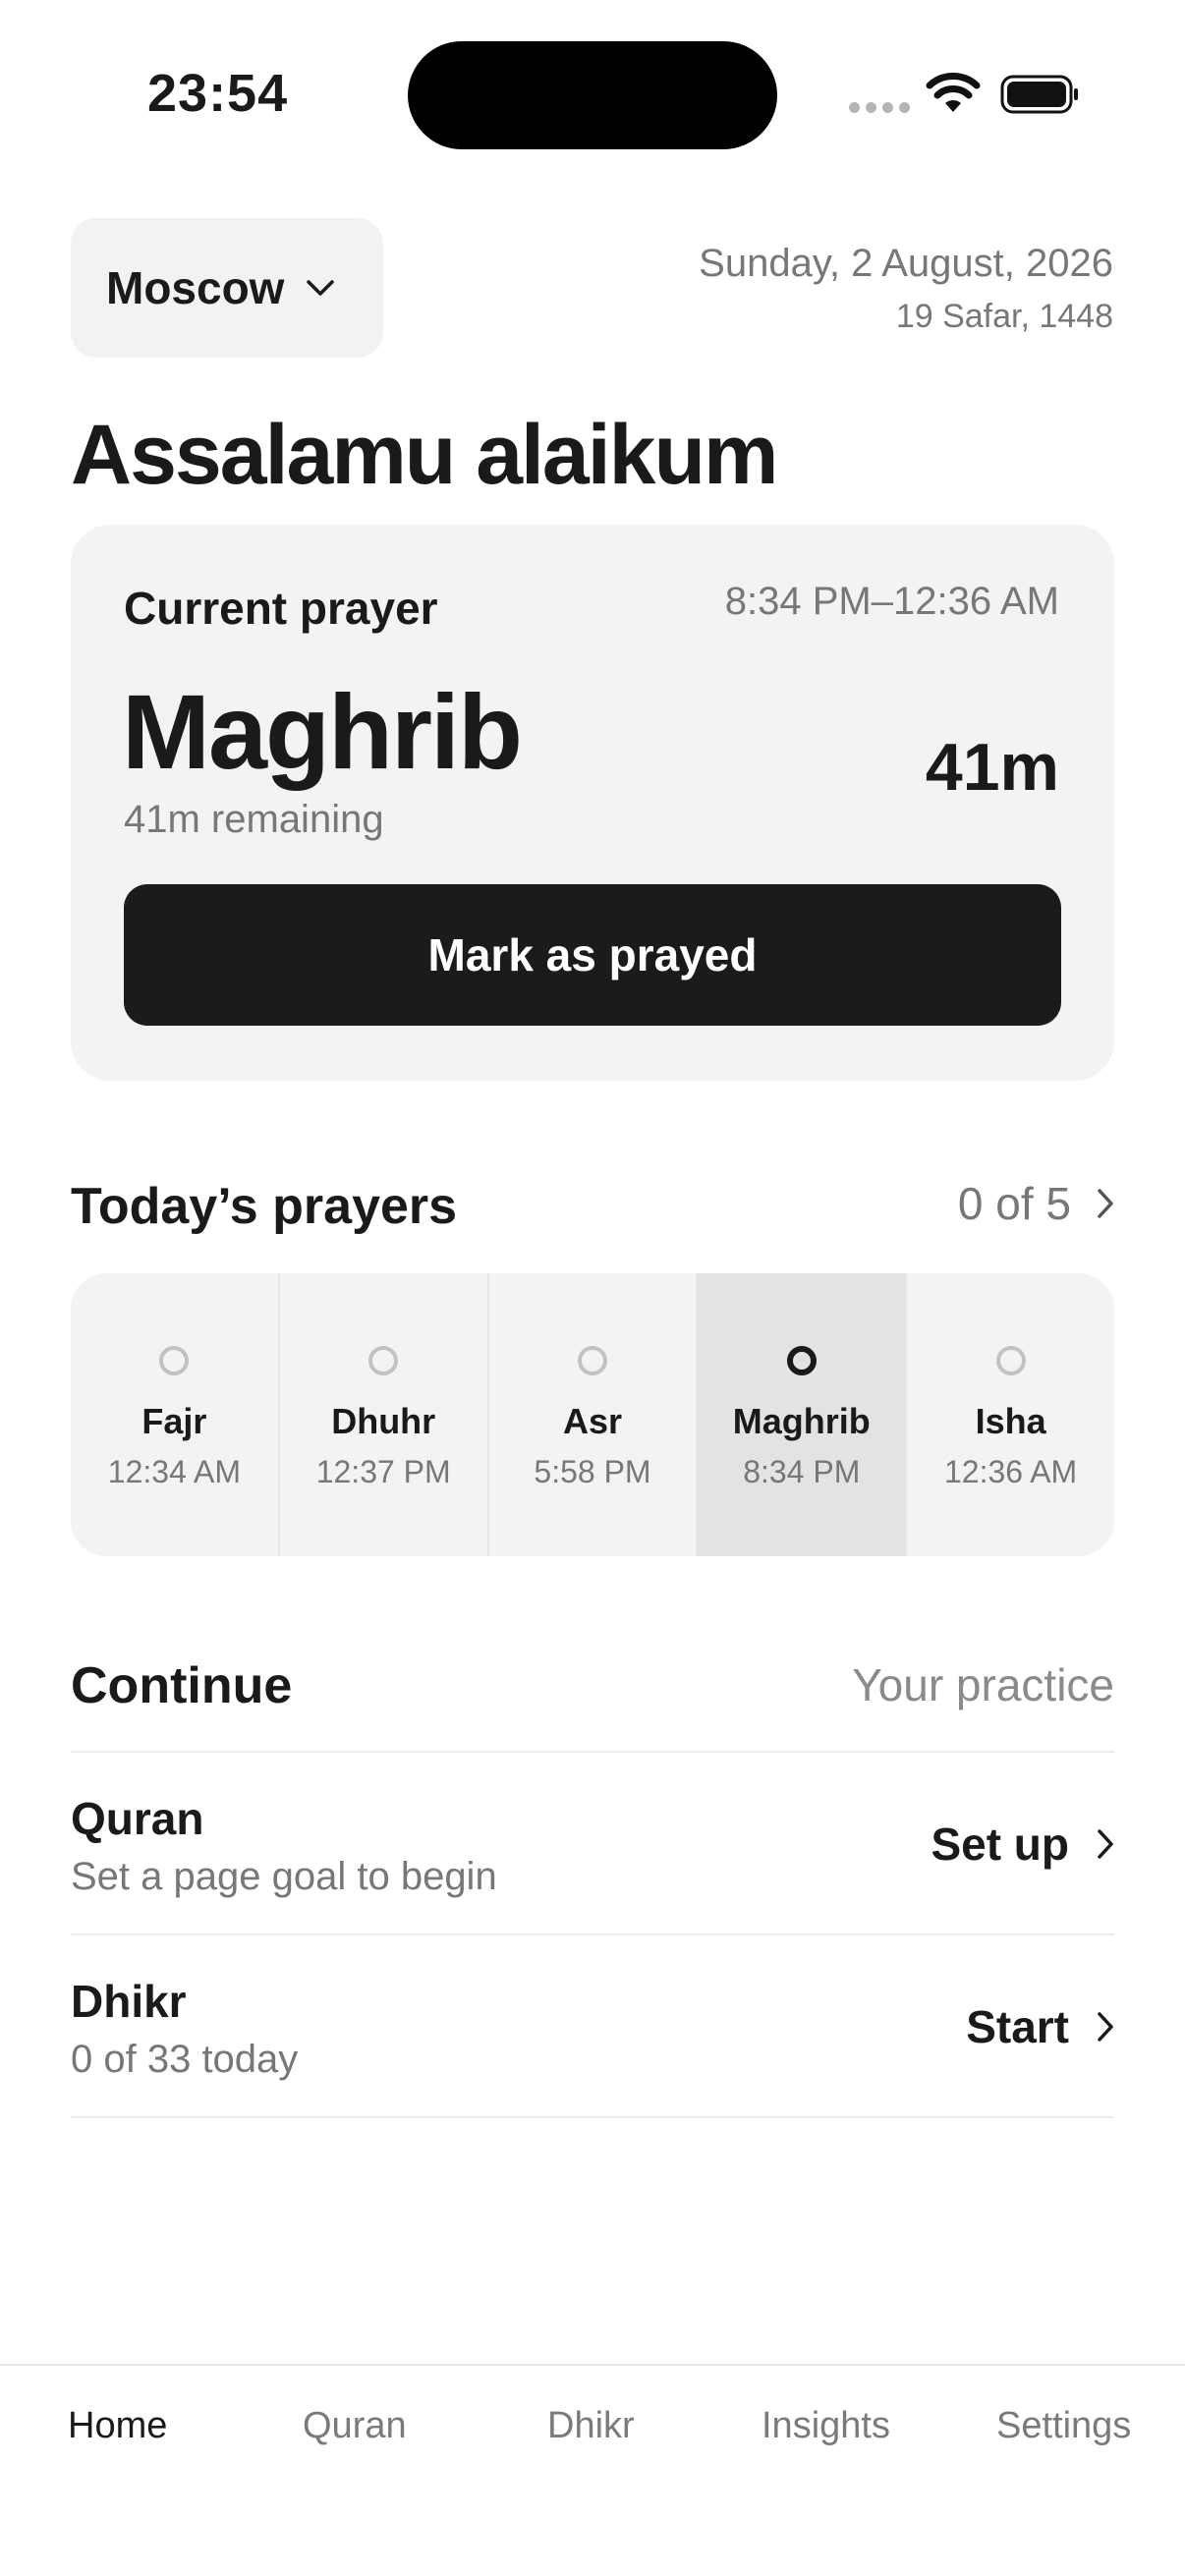 The image size is (1185, 2576). I want to click on action-label: Set up, so click(1000, 1844).